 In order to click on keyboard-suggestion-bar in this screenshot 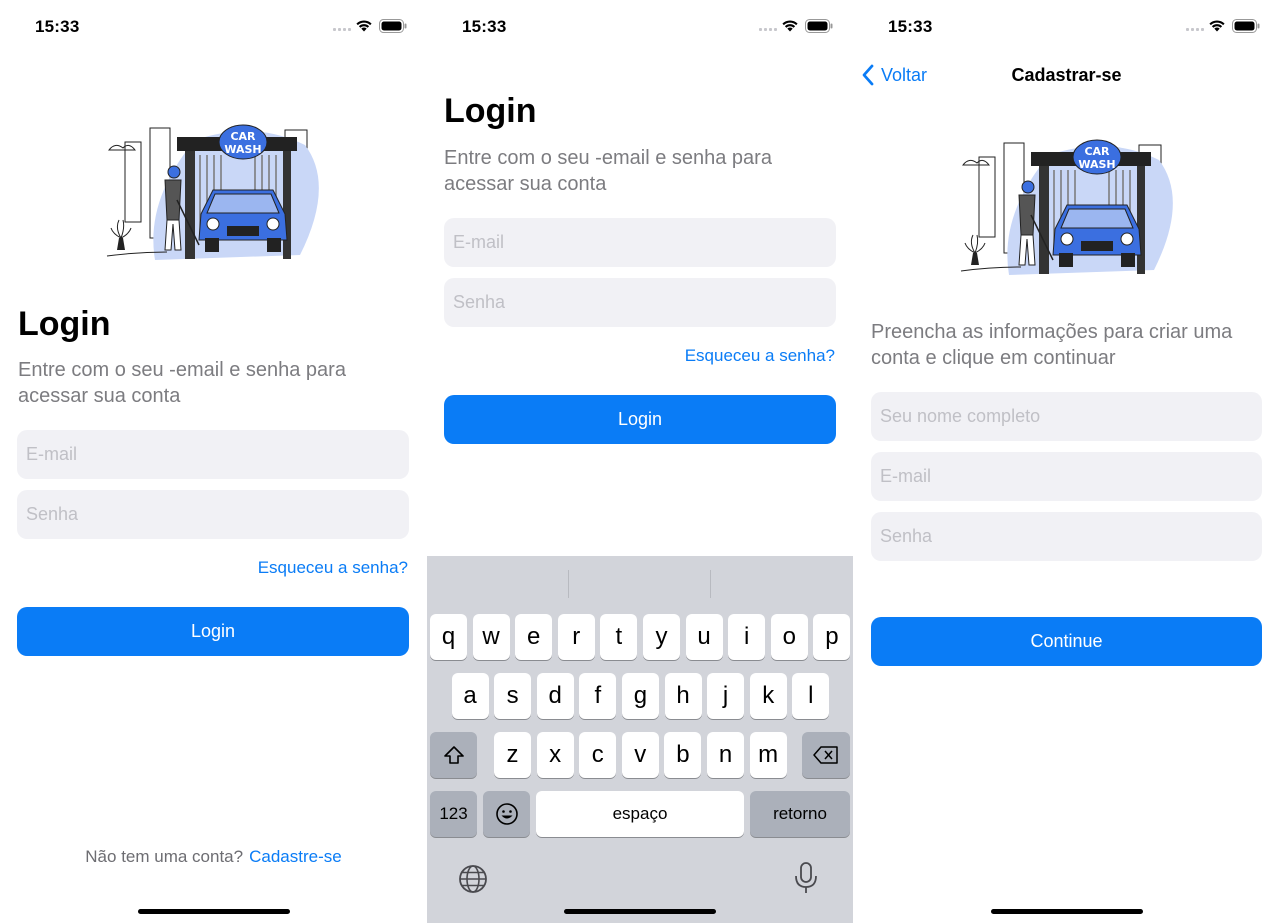, I will do `click(640, 584)`.